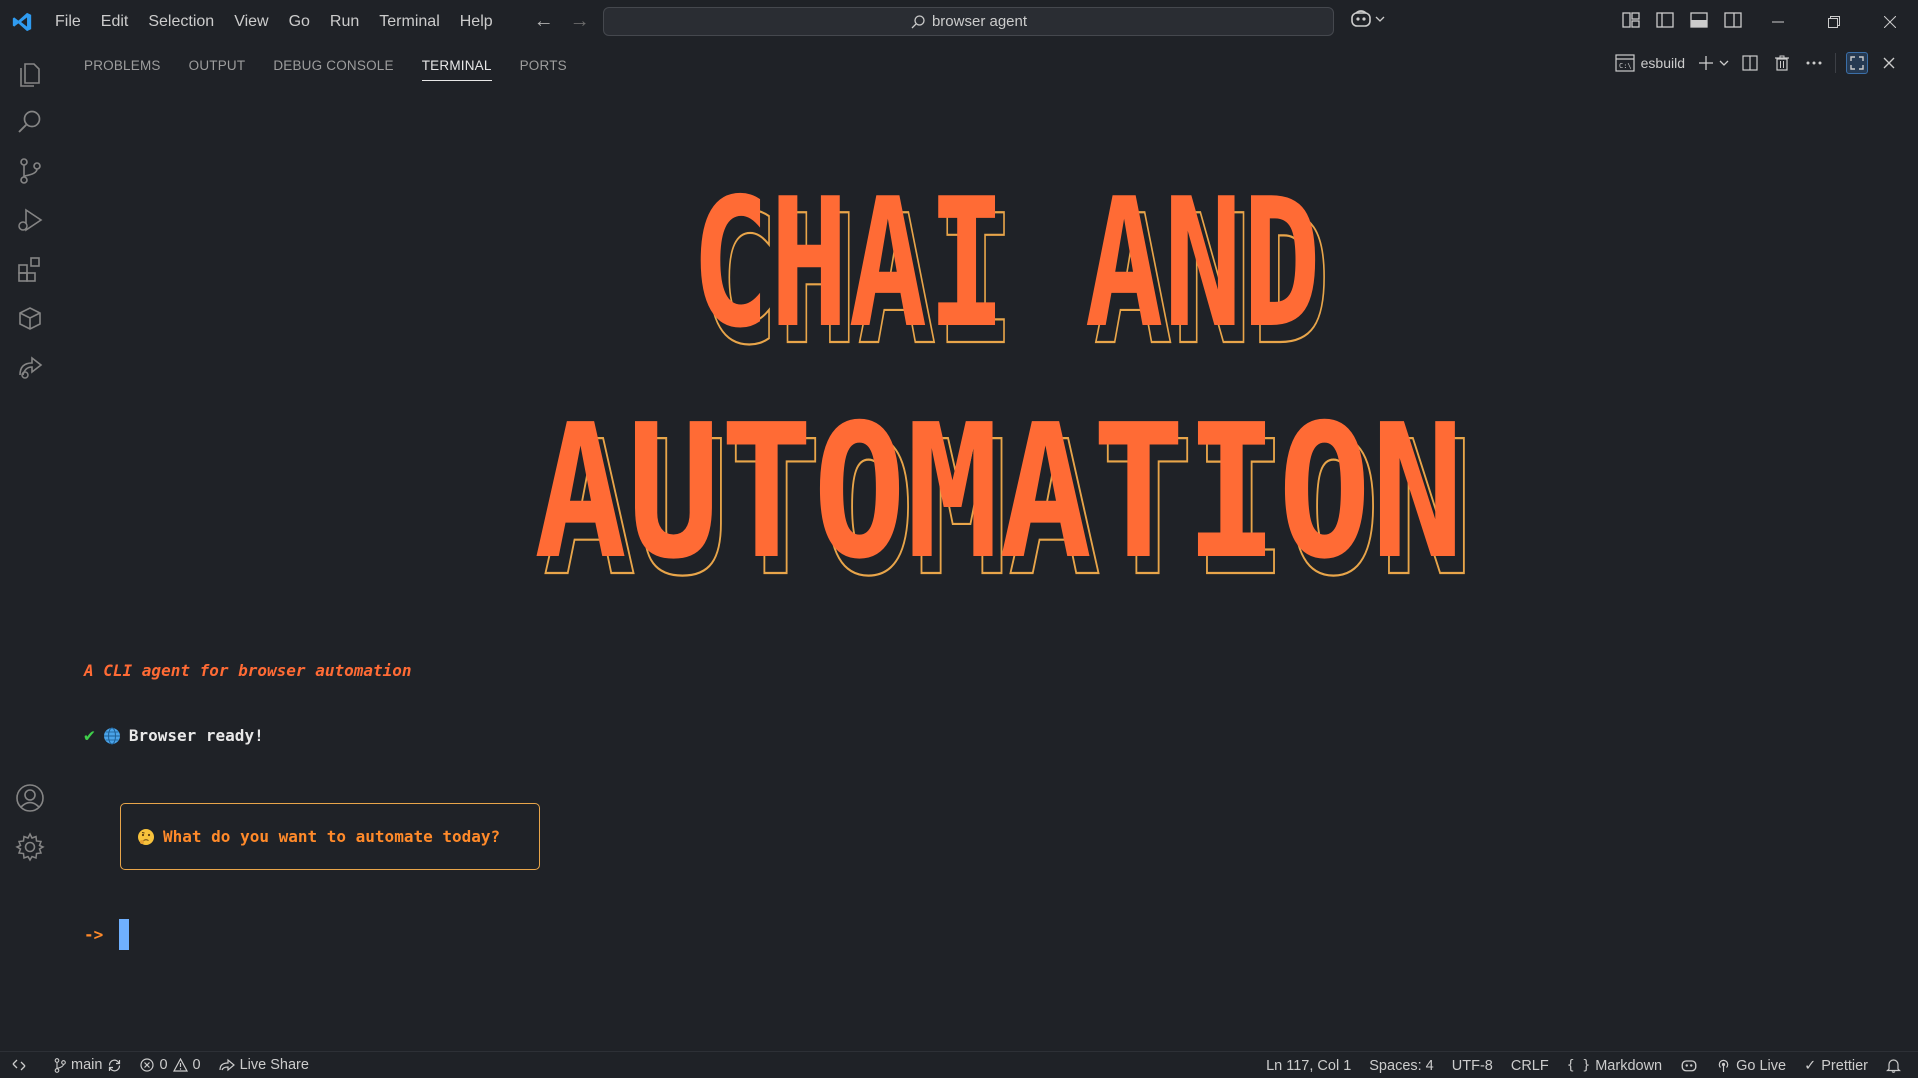 Image resolution: width=1918 pixels, height=1078 pixels. Describe the element at coordinates (181, 21) in the screenshot. I see `menu-selection: Selection` at that location.